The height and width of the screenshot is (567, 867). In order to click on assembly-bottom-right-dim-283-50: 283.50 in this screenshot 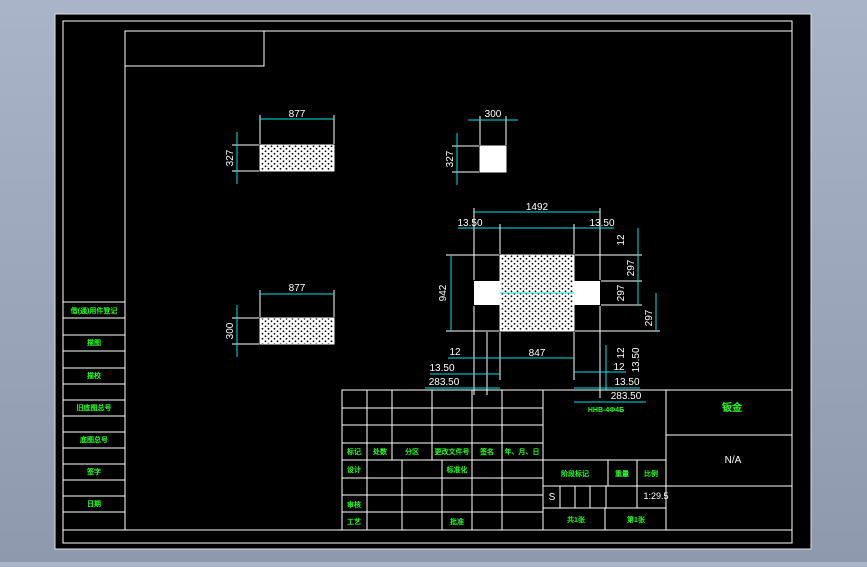, I will do `click(626, 396)`.